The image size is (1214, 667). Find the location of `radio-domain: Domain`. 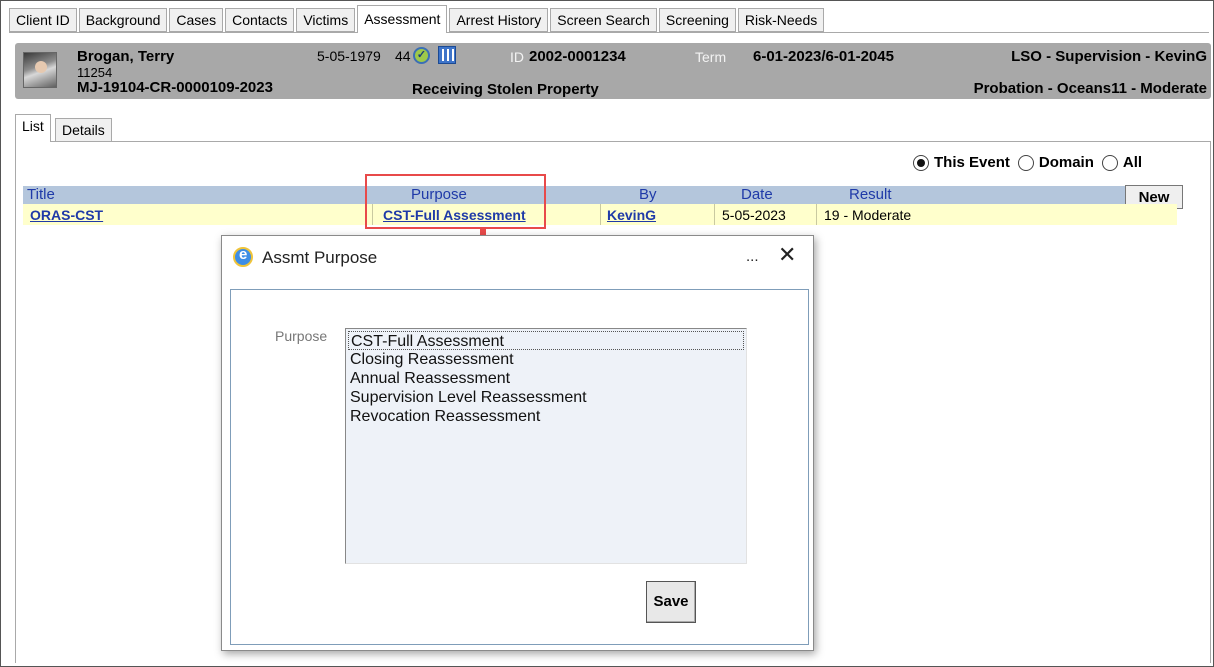

radio-domain: Domain is located at coordinates (1055, 162).